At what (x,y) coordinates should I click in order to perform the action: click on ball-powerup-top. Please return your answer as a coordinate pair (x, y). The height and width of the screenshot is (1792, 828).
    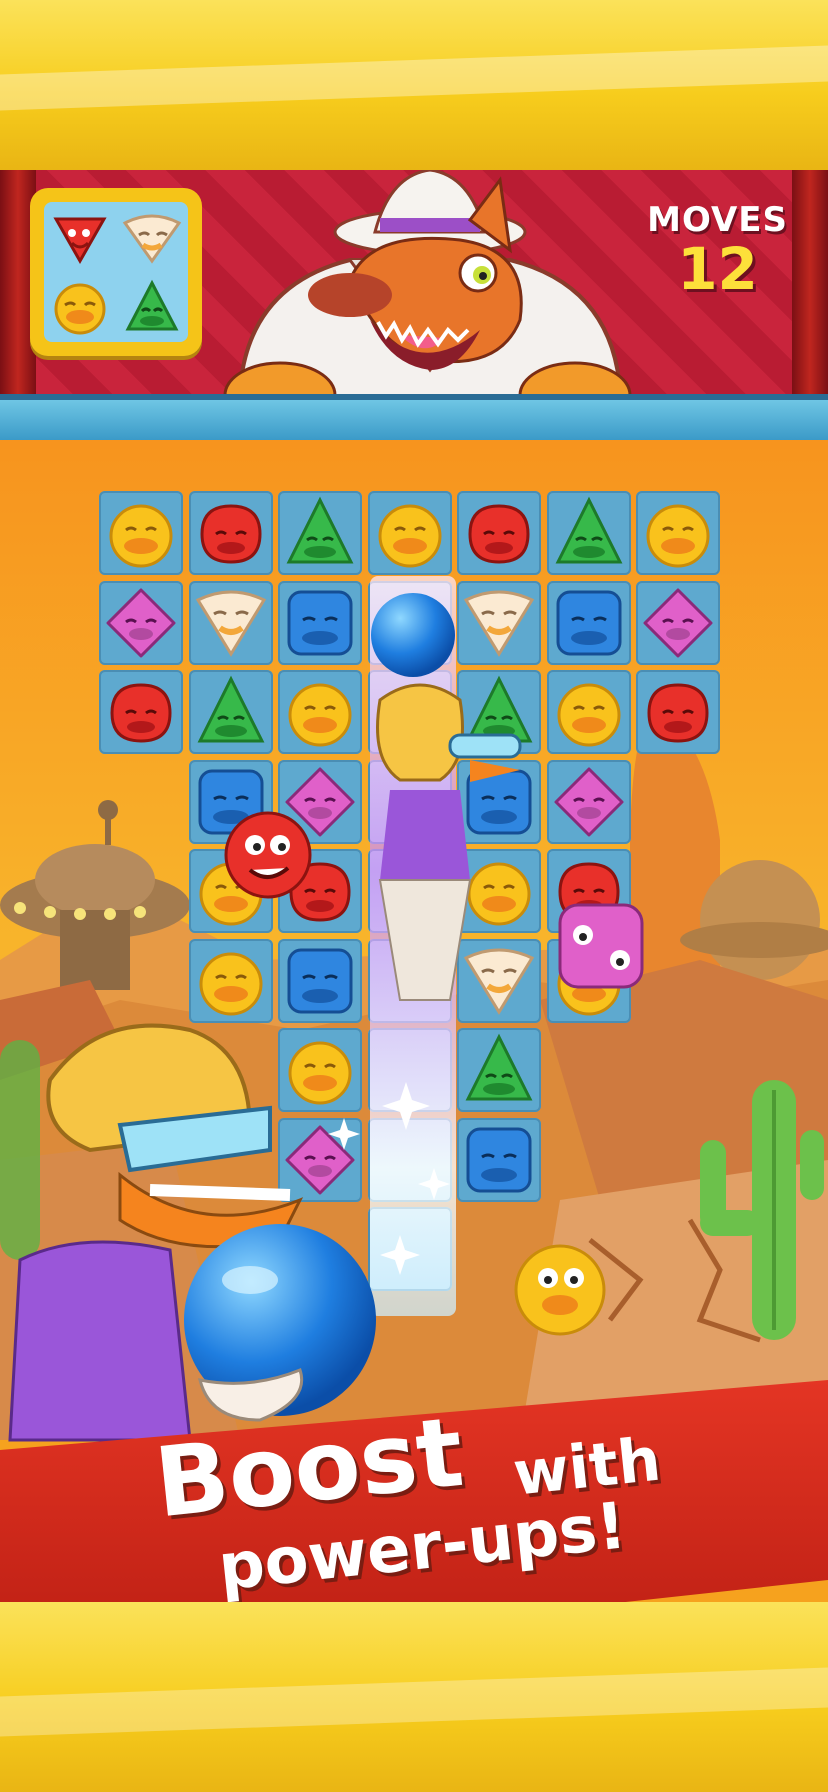
    Looking at the image, I should click on (413, 635).